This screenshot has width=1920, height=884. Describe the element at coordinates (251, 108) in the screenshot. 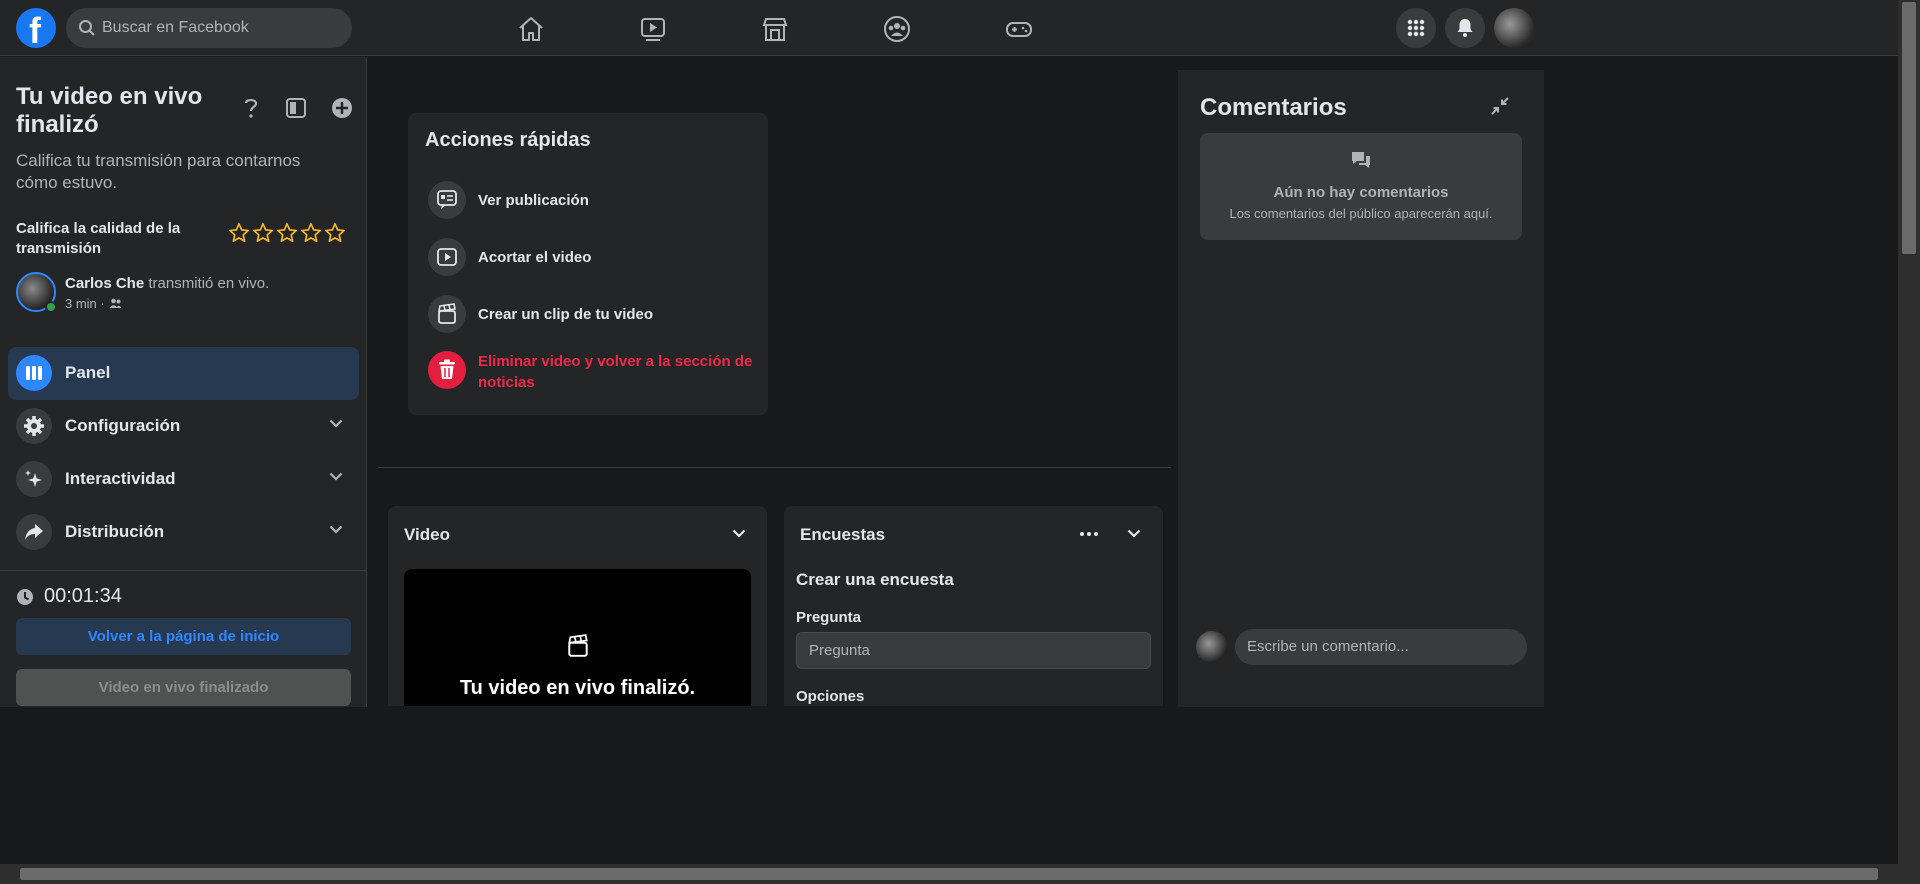

I see `help-icon` at that location.